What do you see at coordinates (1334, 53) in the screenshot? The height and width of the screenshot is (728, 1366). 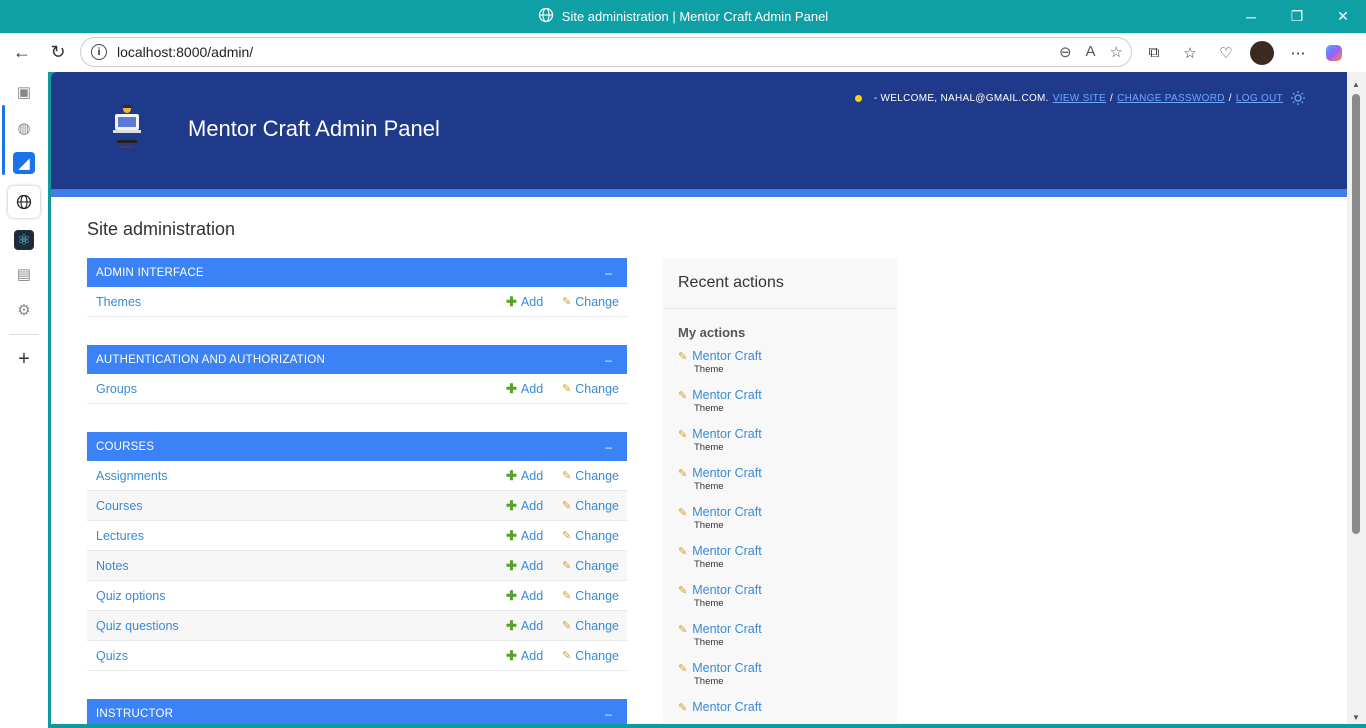 I see `copilot-icon` at bounding box center [1334, 53].